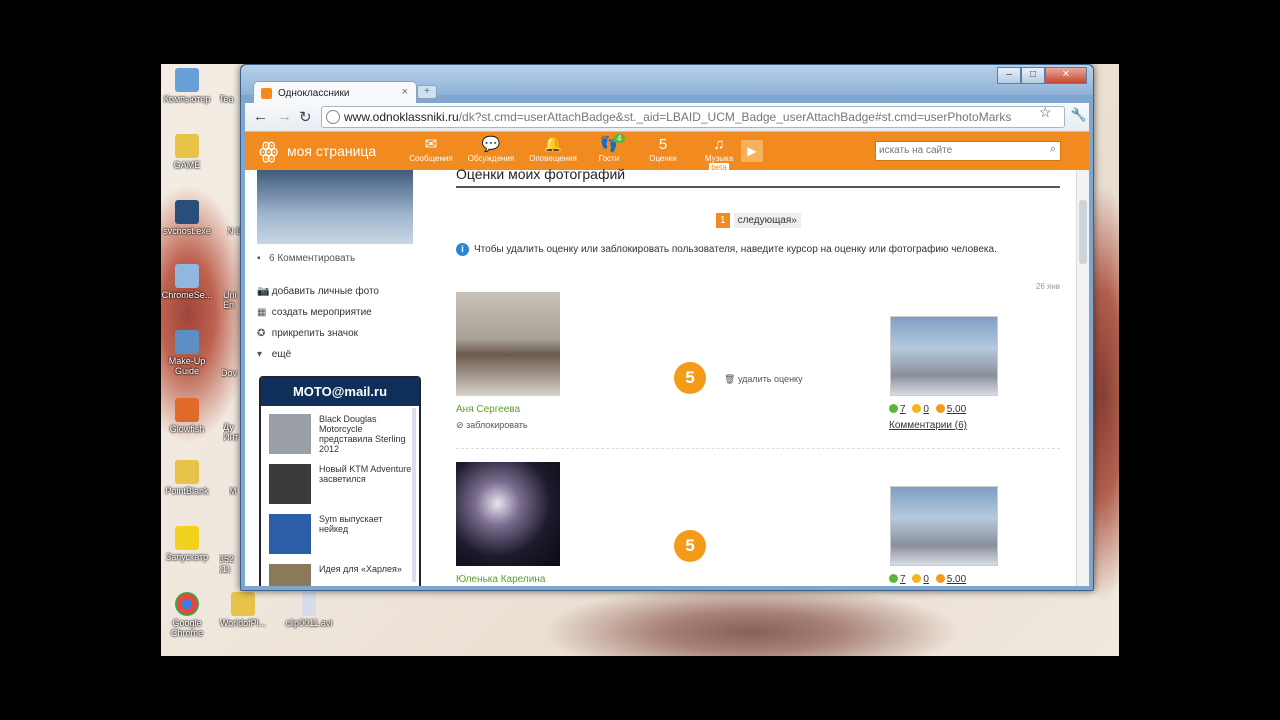 The image size is (1280, 720). I want to click on nav-discussions: 💬 Обсуждения, so click(491, 149).